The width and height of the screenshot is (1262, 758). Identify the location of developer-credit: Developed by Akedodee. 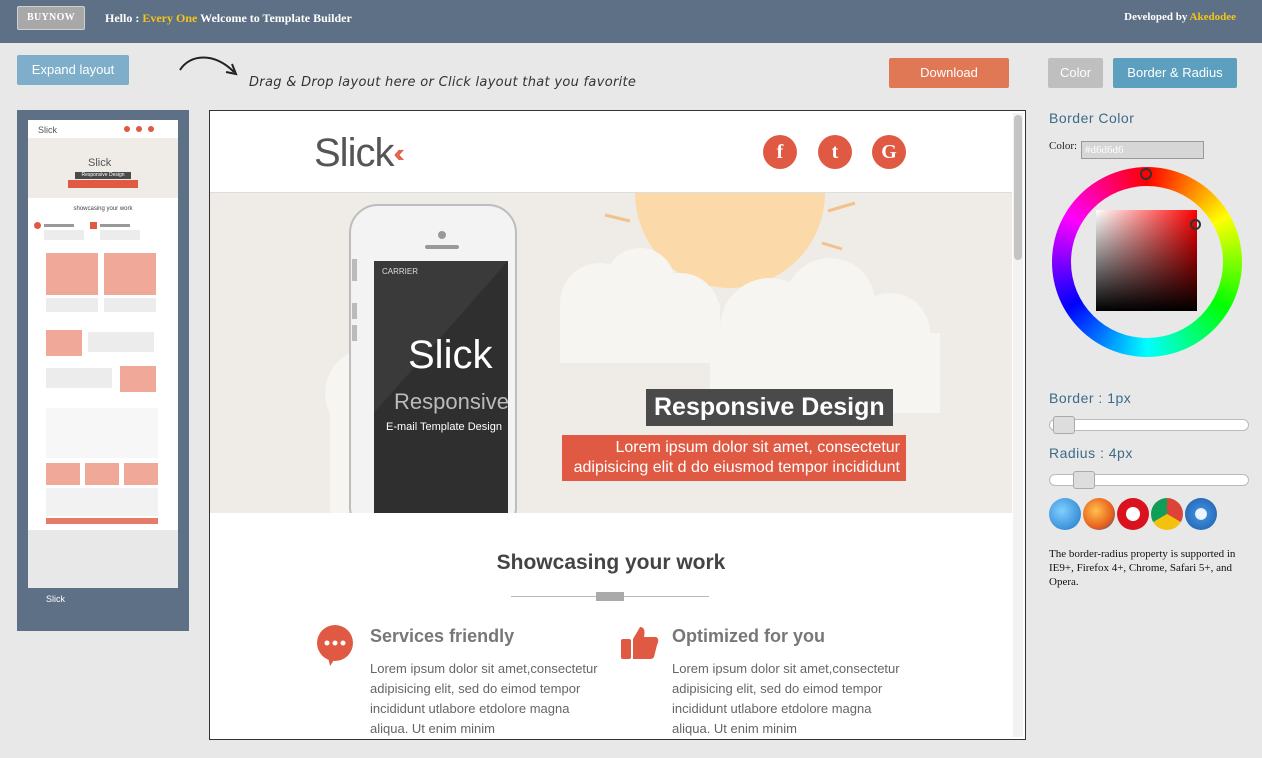
(1180, 17).